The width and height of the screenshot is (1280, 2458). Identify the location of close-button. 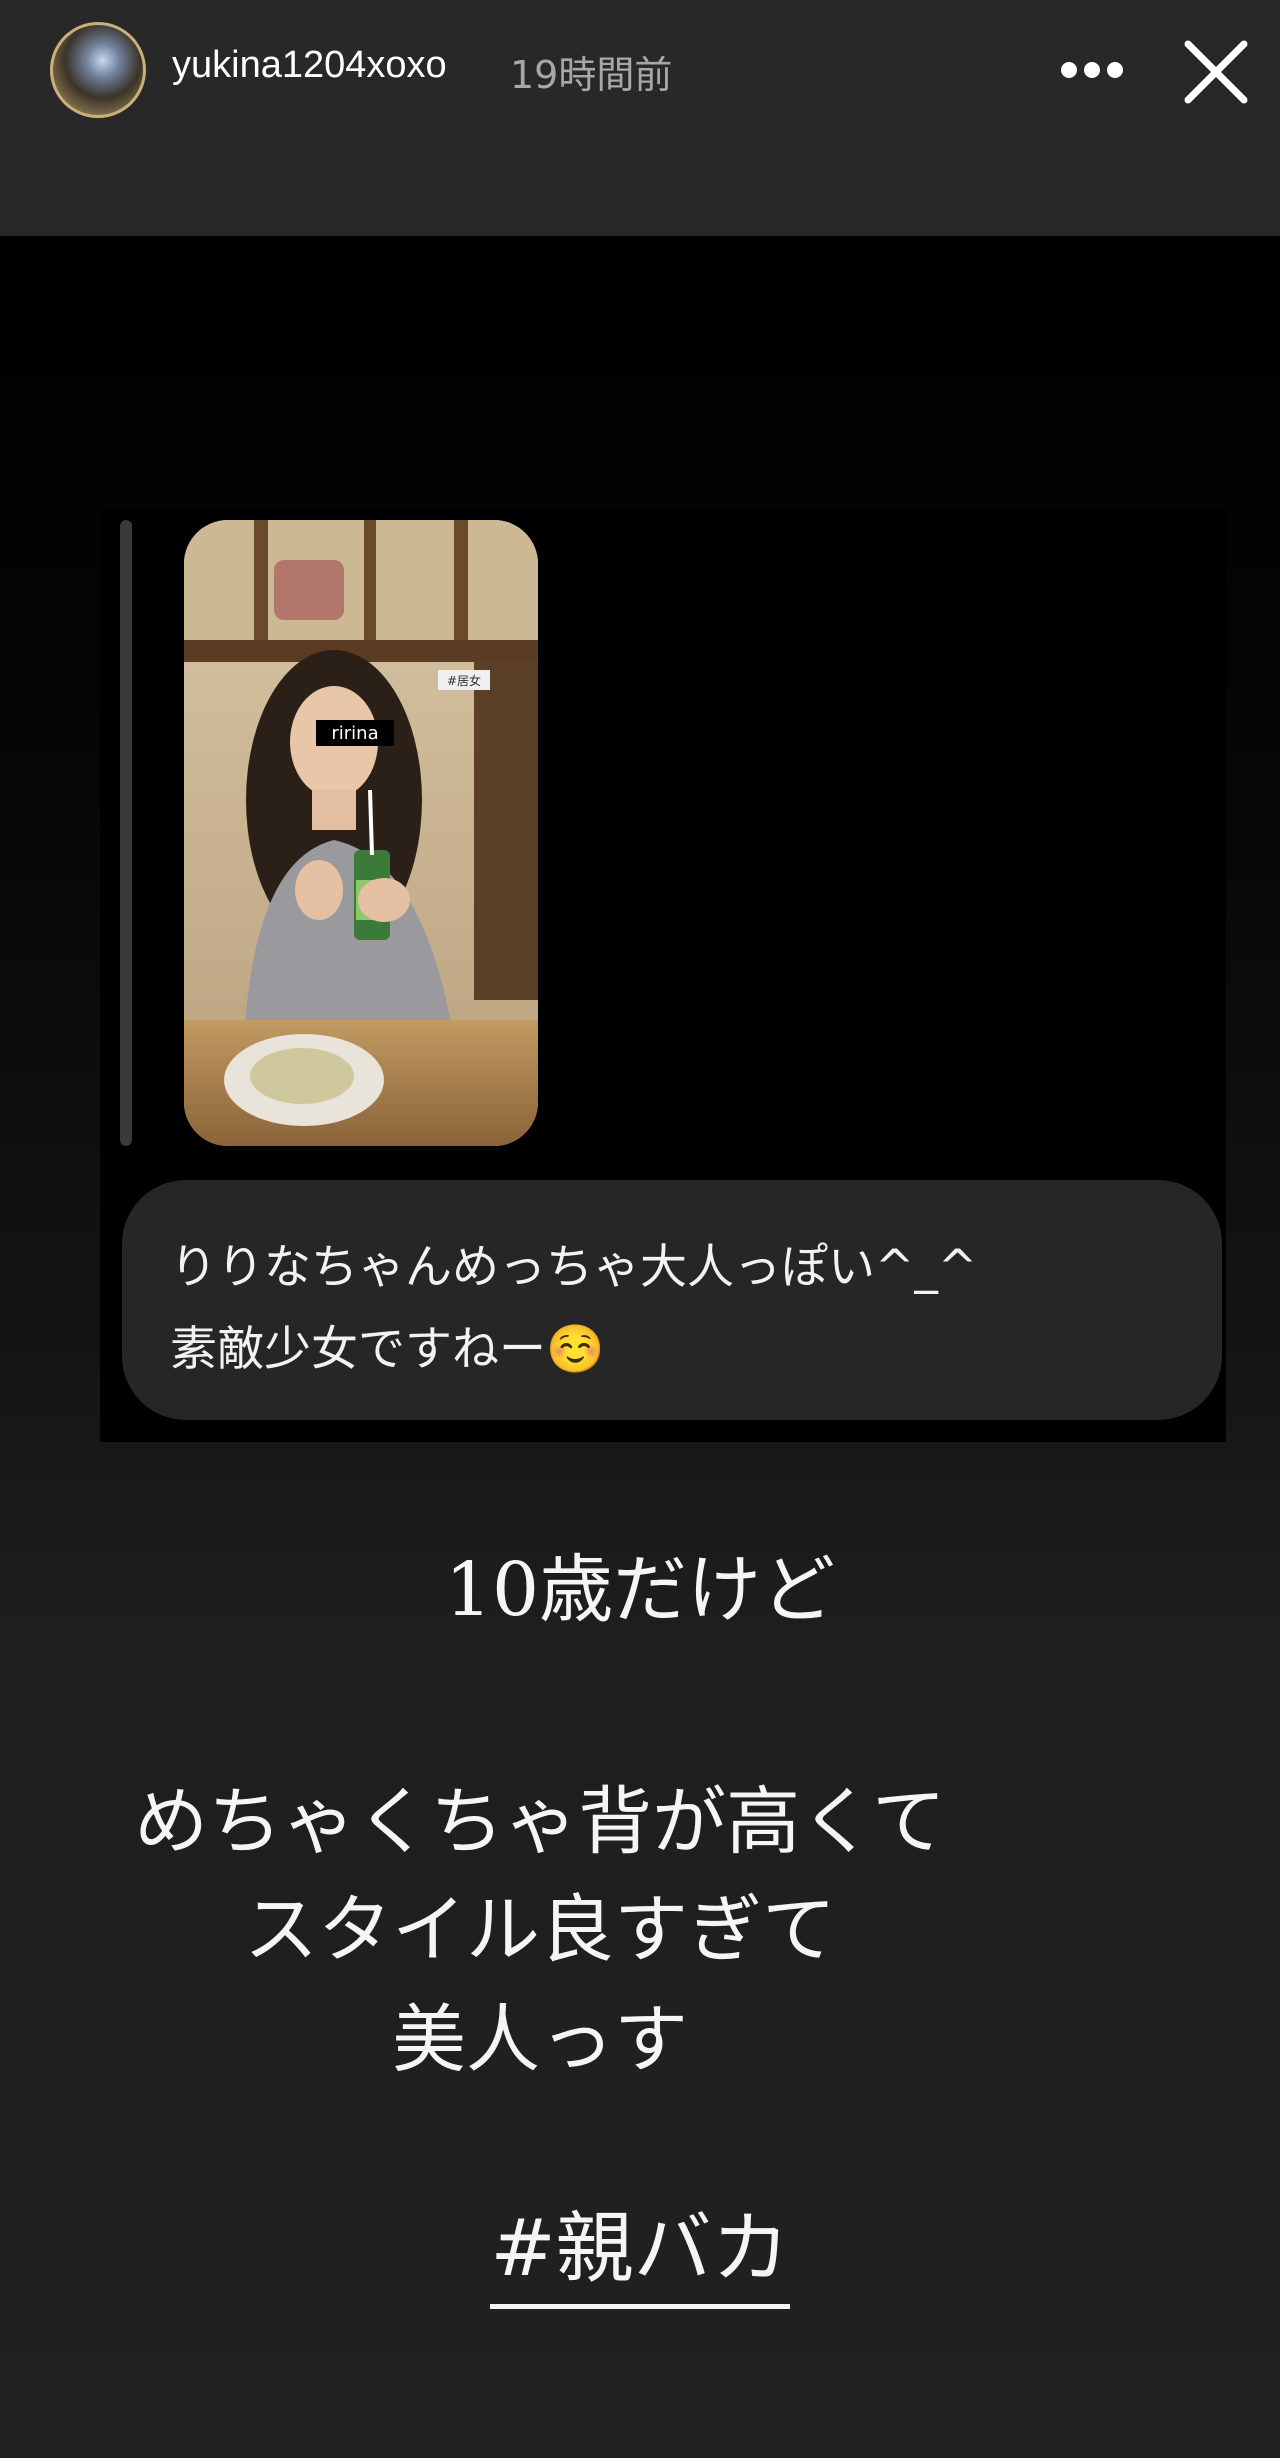
(1216, 72).